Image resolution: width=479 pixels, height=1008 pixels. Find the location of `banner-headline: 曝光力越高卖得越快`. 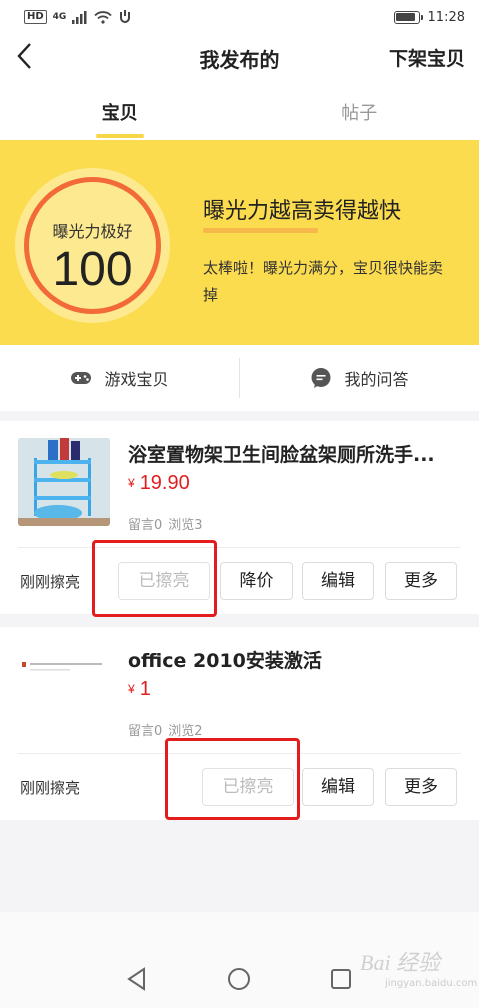

banner-headline: 曝光力越高卖得越快 is located at coordinates (302, 211).